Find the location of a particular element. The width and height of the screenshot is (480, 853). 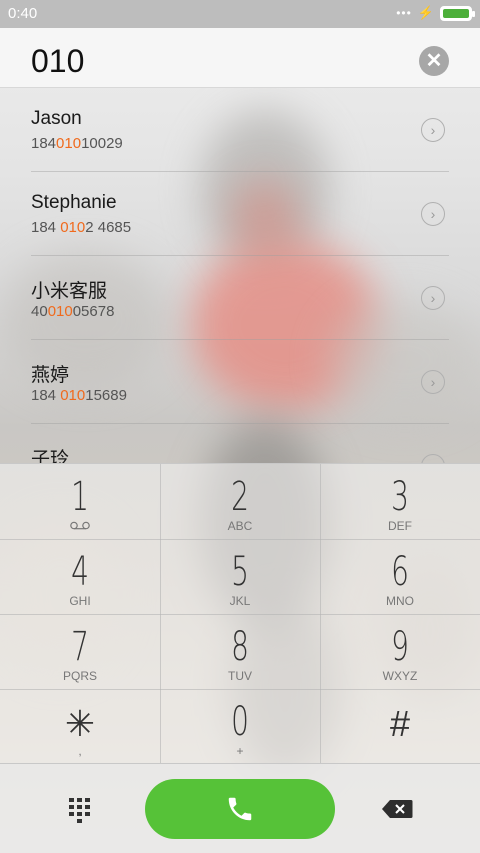

key-6: 6 MNO is located at coordinates (400, 576).